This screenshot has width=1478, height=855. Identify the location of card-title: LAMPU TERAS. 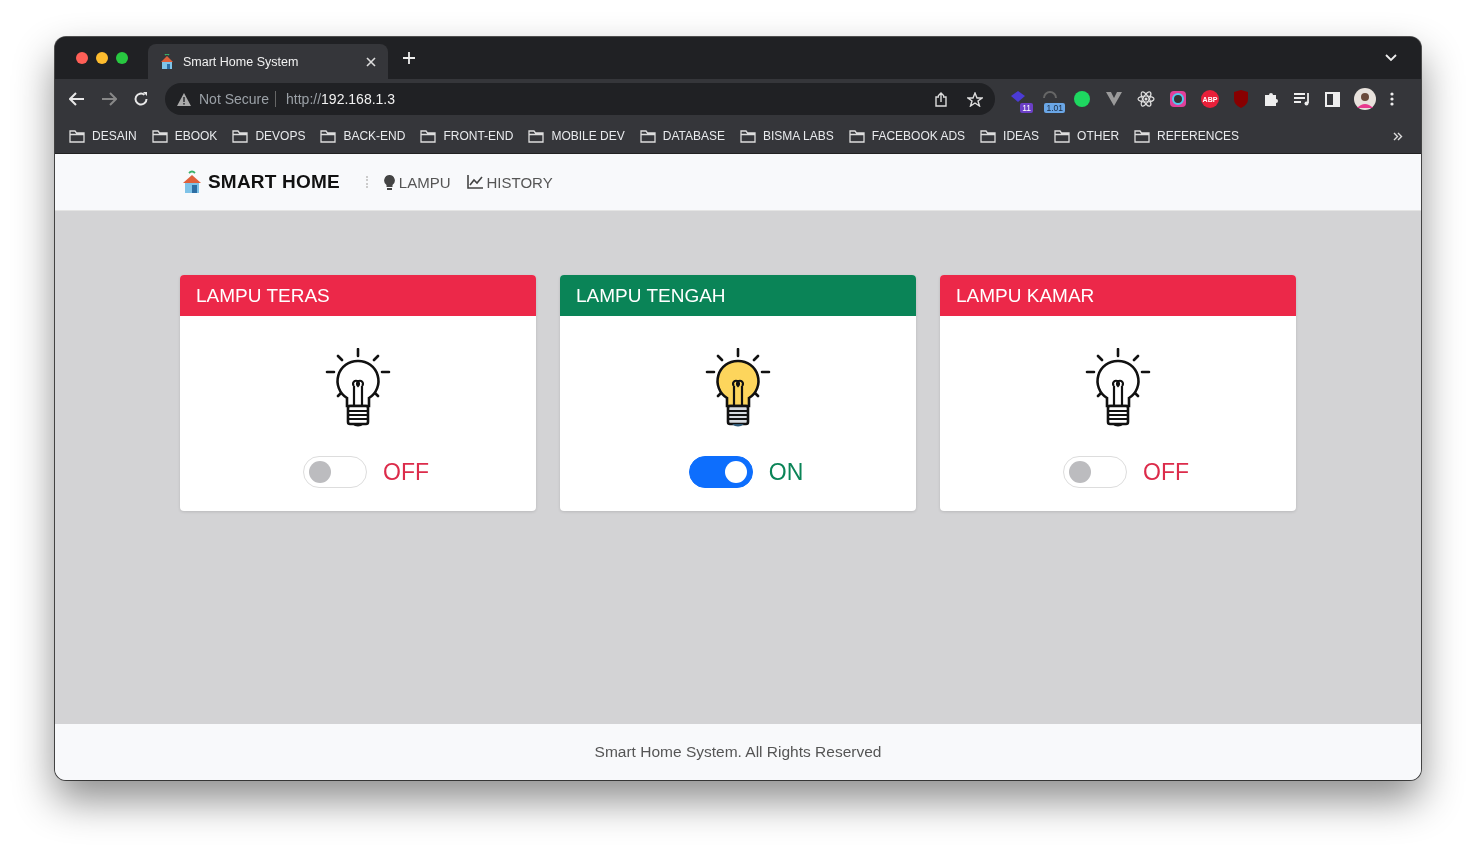
(263, 295).